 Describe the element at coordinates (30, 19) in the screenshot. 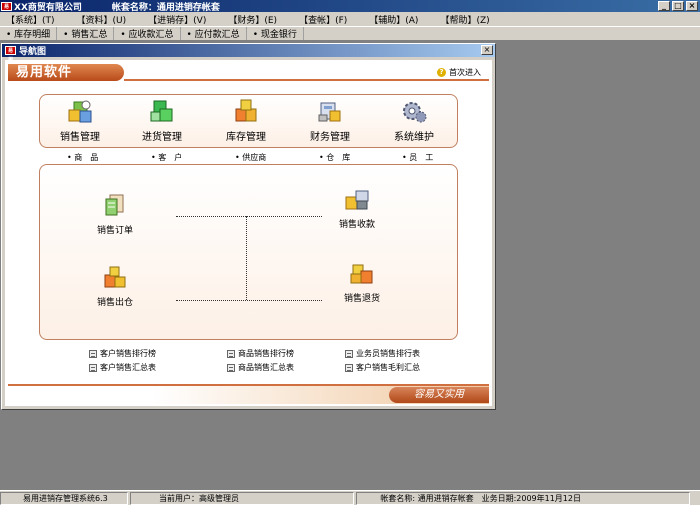

I see `menu-system: 【系统】(T)` at that location.